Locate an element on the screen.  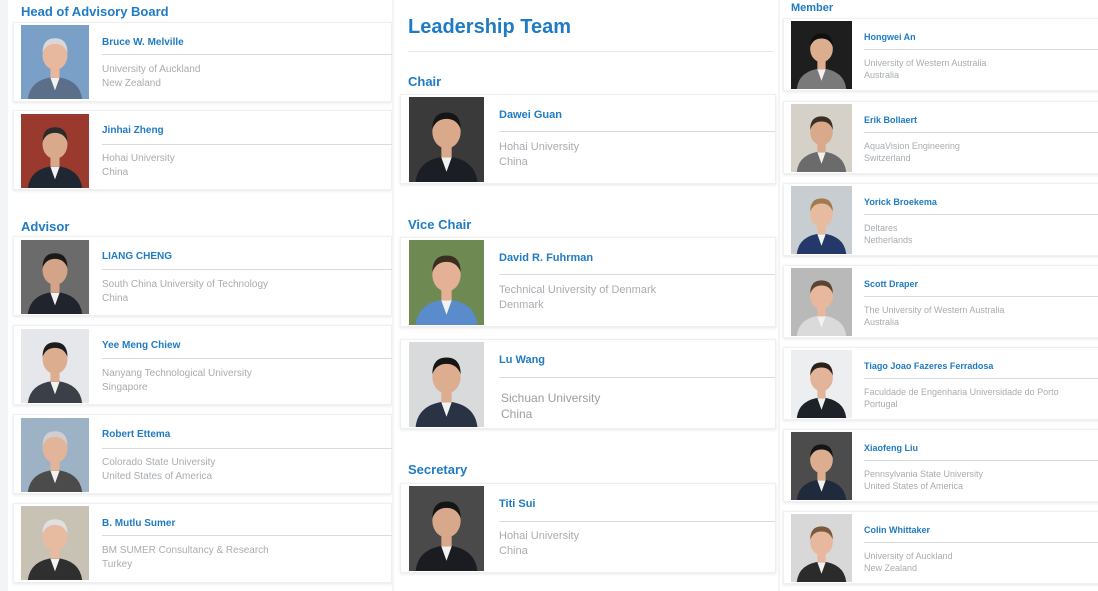
person-name: Scott Draper is located at coordinates (891, 284).